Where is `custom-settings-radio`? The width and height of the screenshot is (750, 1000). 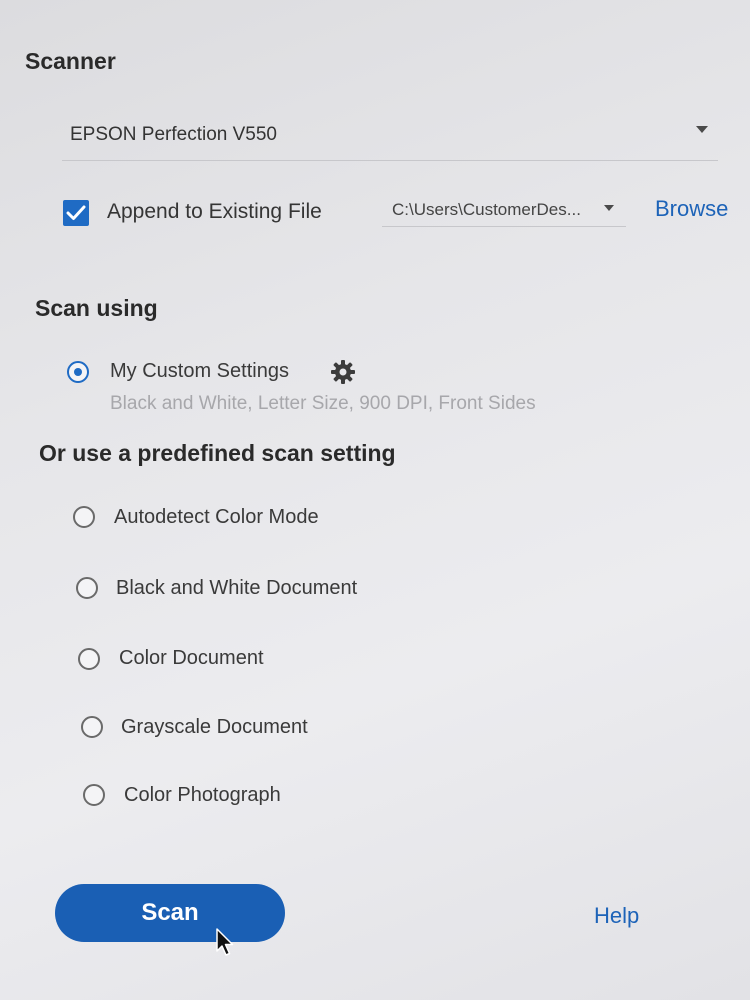
custom-settings-radio is located at coordinates (78, 372).